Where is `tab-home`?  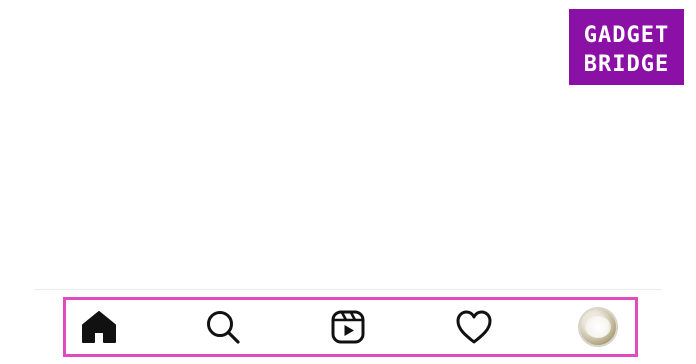
tab-home is located at coordinates (99, 327).